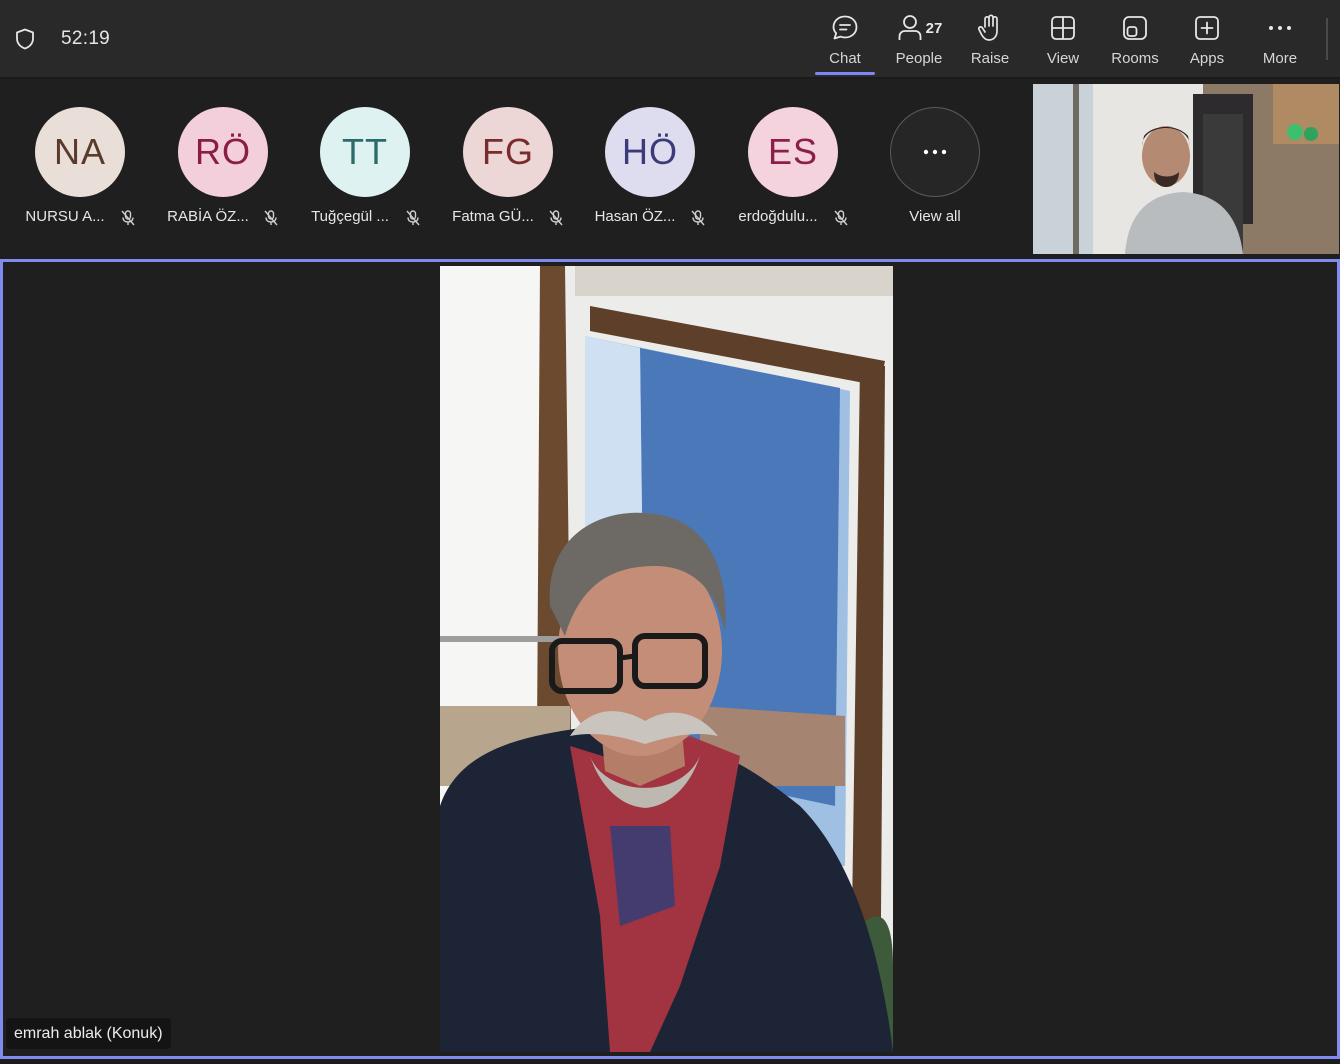 The height and width of the screenshot is (1064, 1340). Describe the element at coordinates (1327, 39) in the screenshot. I see `toolbar-divider` at that location.